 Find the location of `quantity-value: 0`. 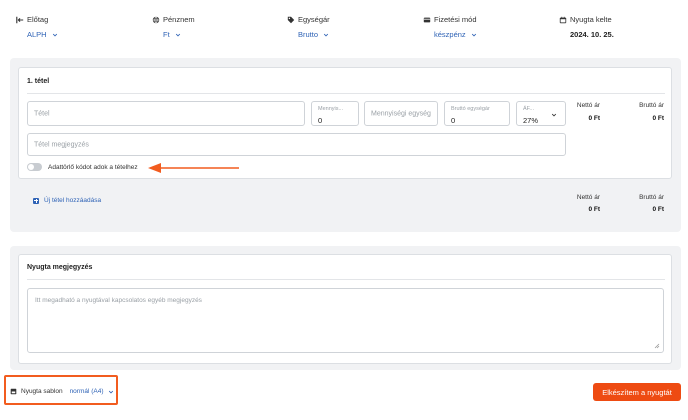

quantity-value: 0 is located at coordinates (320, 120).